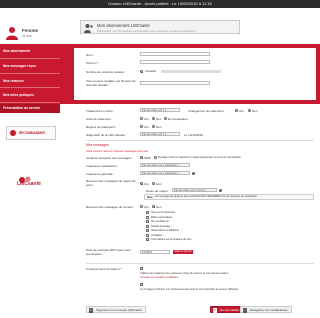  What do you see at coordinates (157, 235) in the screenshot?
I see `theme-label: Actualités` at bounding box center [157, 235].